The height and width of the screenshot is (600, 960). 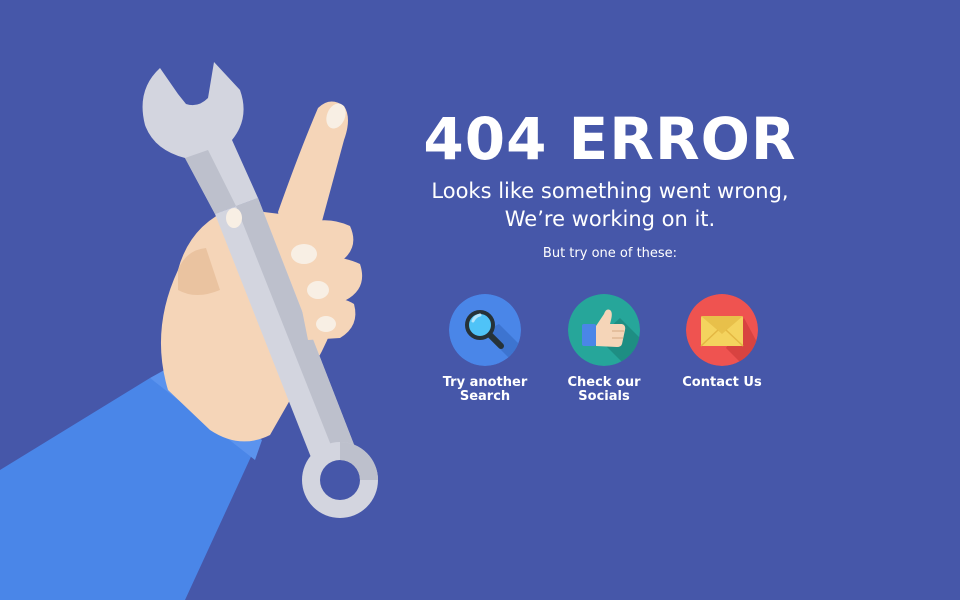 What do you see at coordinates (610, 191) in the screenshot?
I see `error-message-line1: Looks like something went wrong,` at bounding box center [610, 191].